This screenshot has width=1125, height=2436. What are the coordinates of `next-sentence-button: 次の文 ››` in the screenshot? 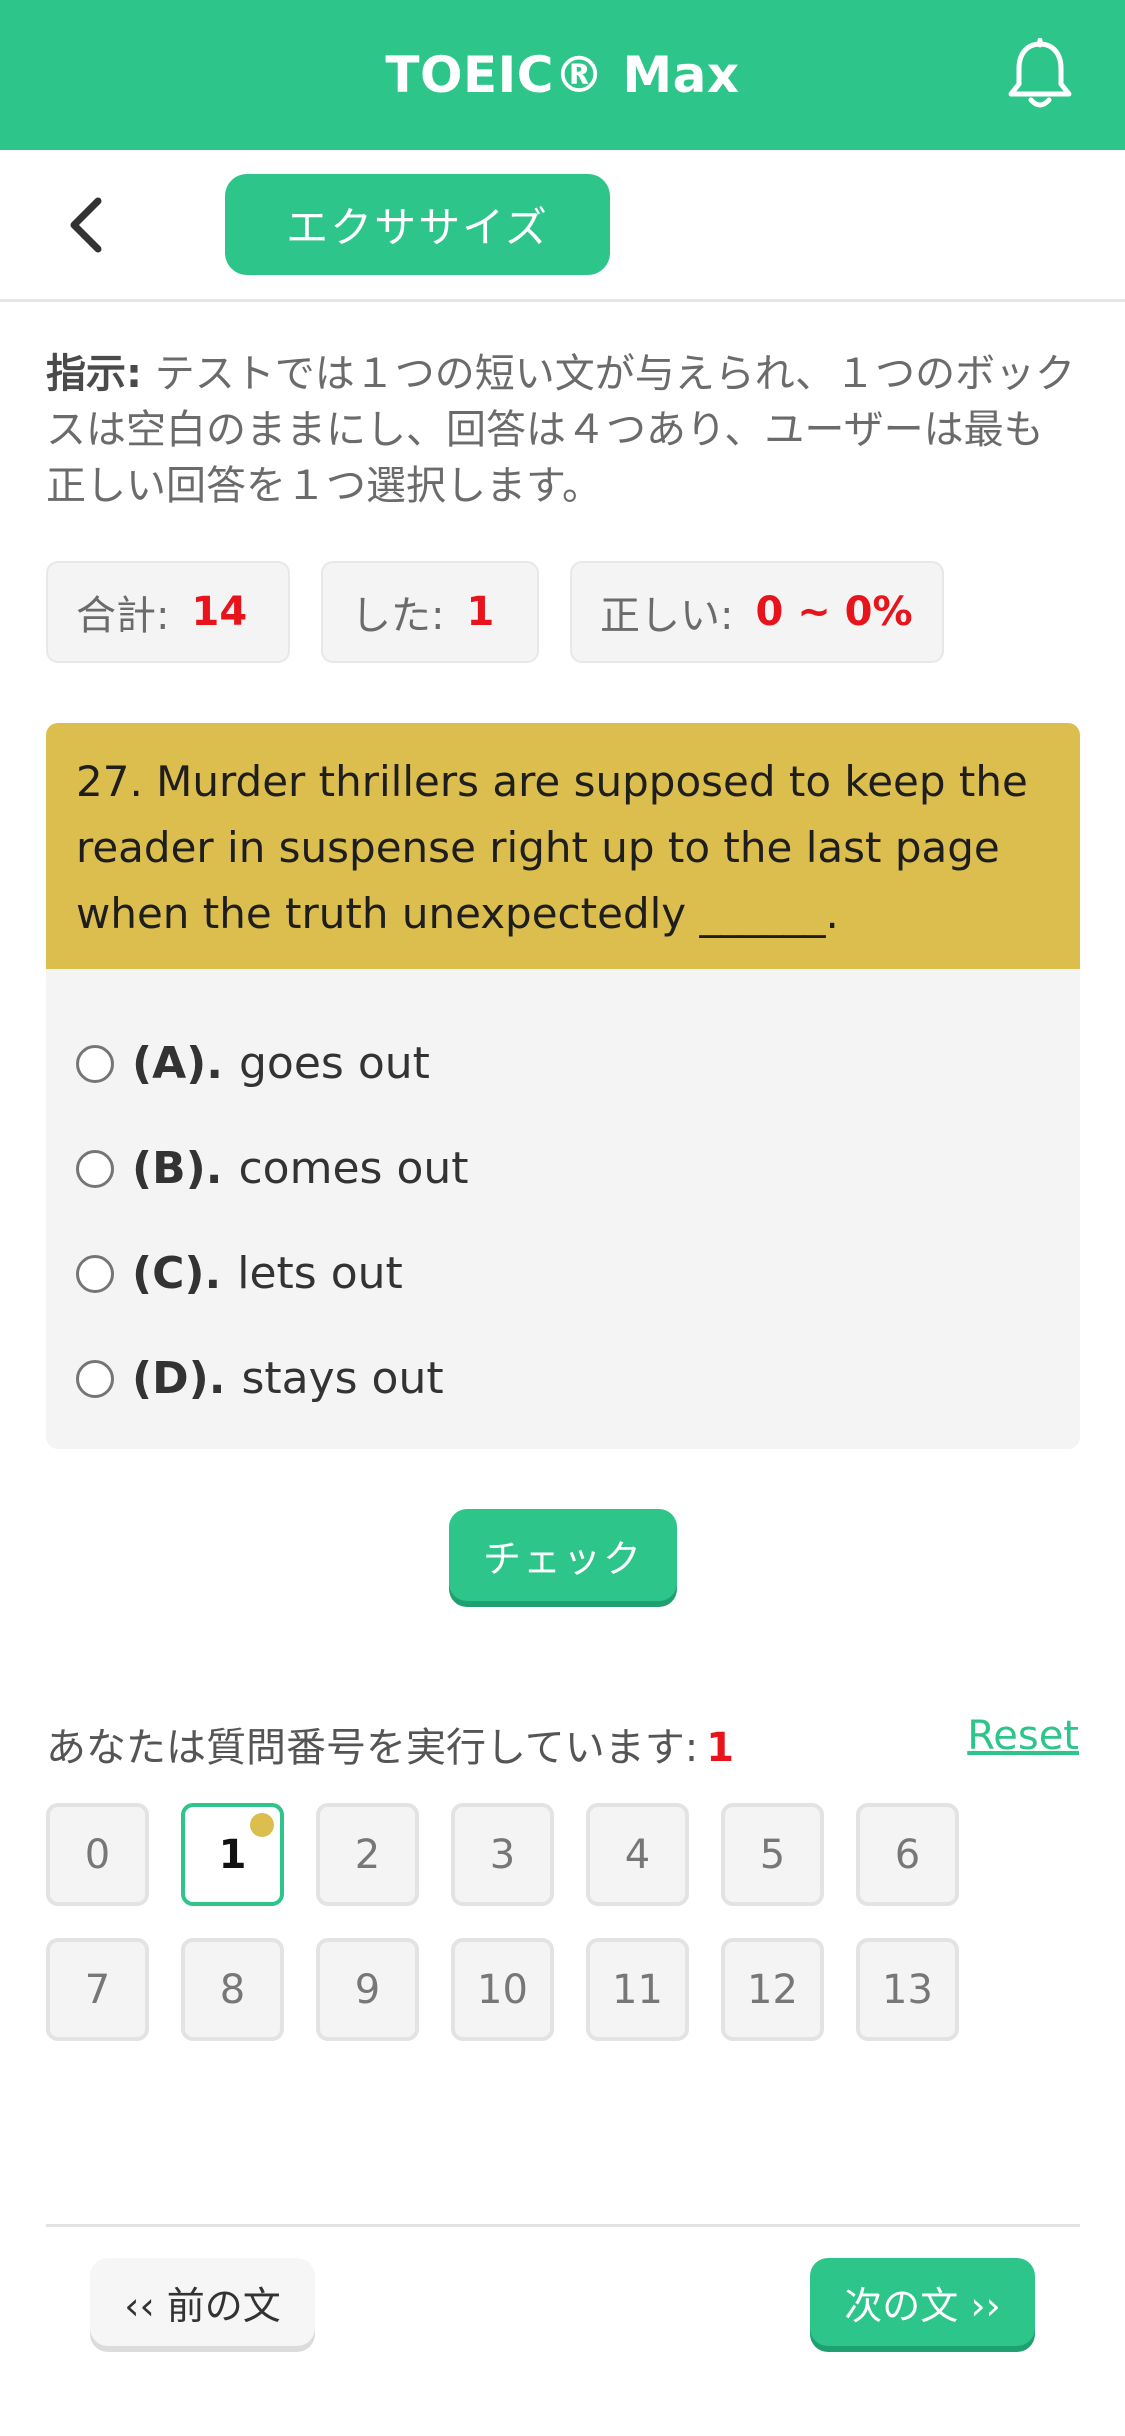 It's located at (922, 2302).